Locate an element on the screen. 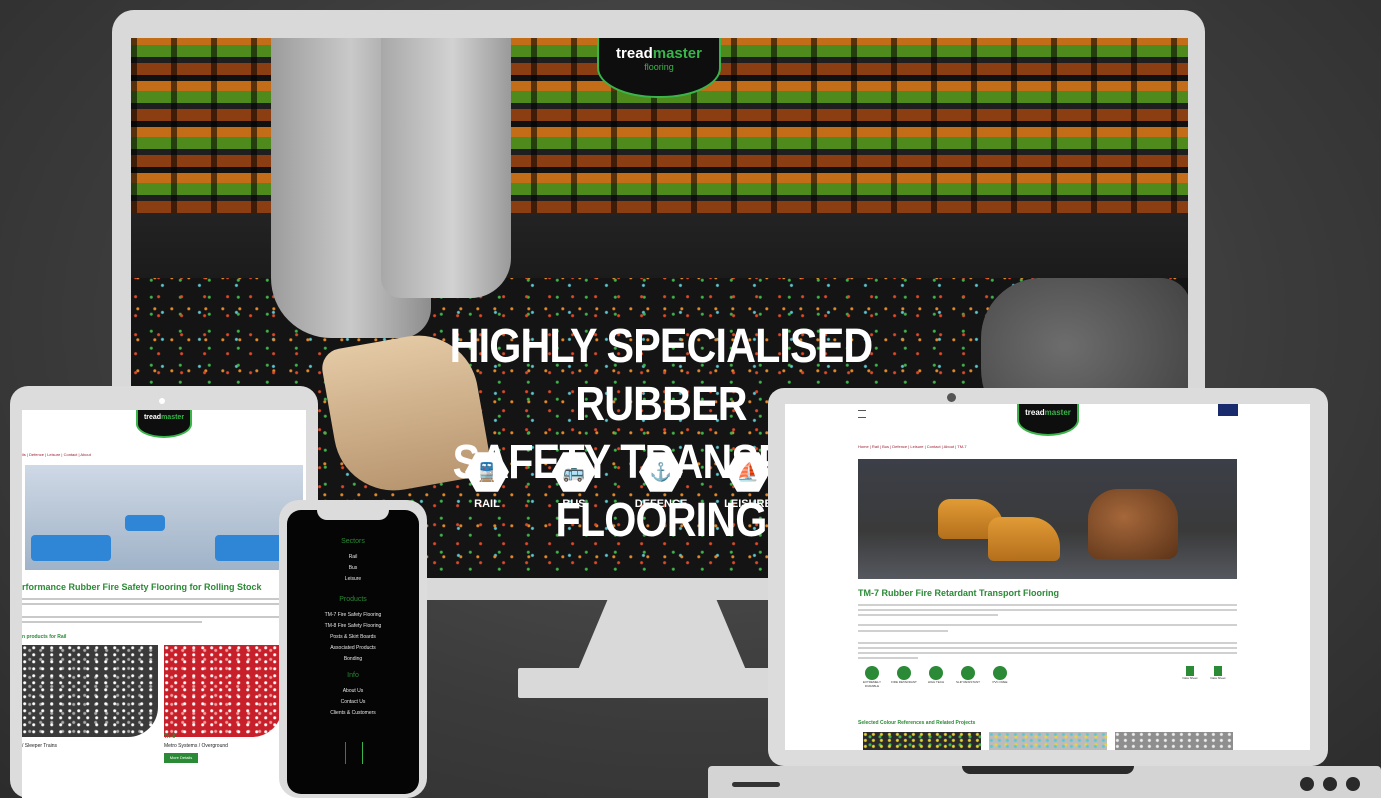  tablet-logo: treadmaster is located at coordinates (164, 424).